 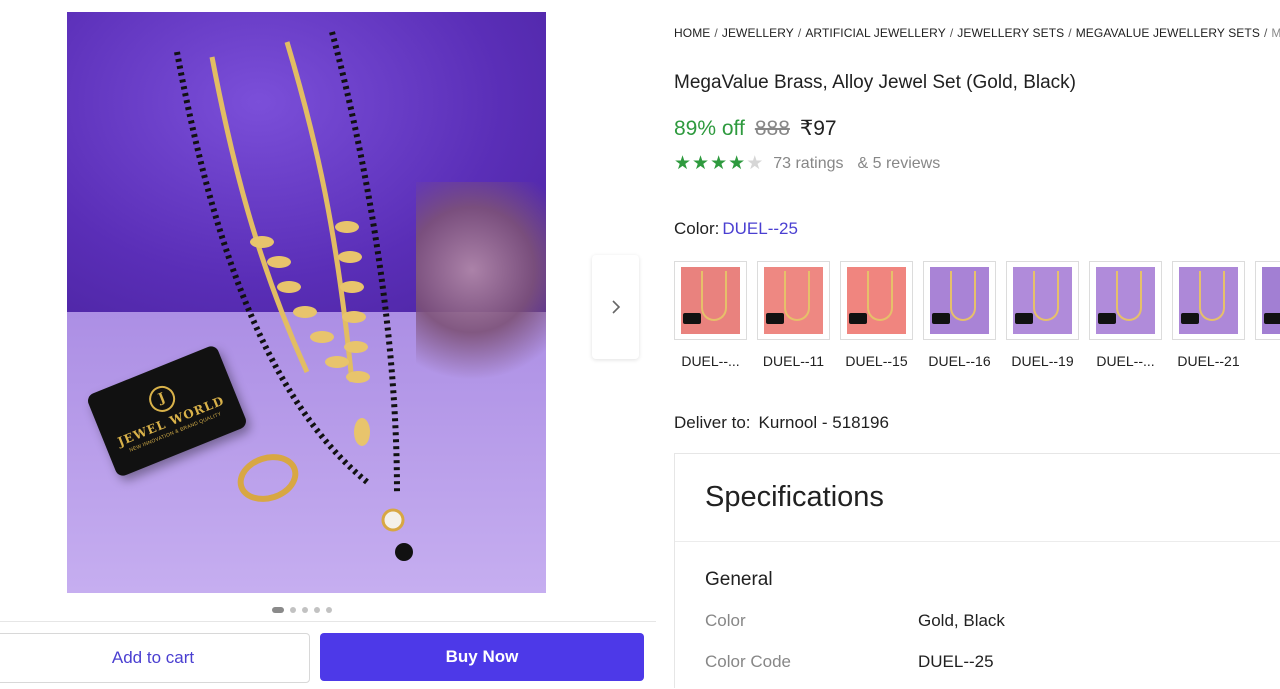 What do you see at coordinates (818, 128) in the screenshot?
I see `selling-price: ₹97` at bounding box center [818, 128].